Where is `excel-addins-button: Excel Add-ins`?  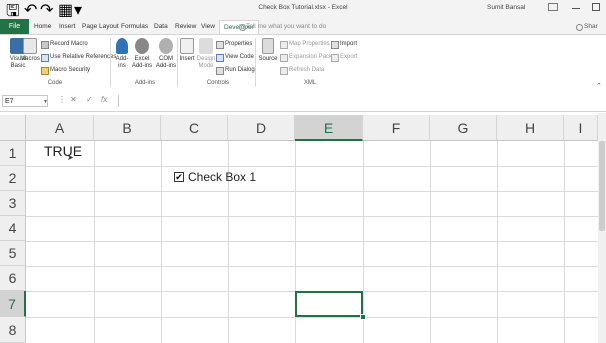 excel-addins-button: Excel Add-ins is located at coordinates (142, 54).